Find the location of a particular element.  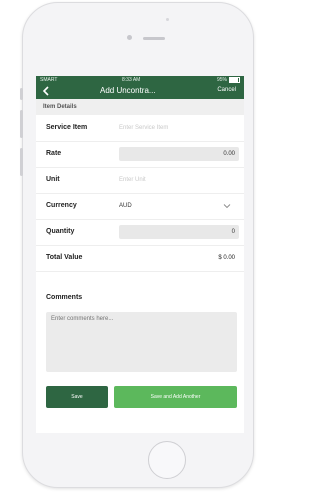

earpiece-speaker is located at coordinates (154, 38).